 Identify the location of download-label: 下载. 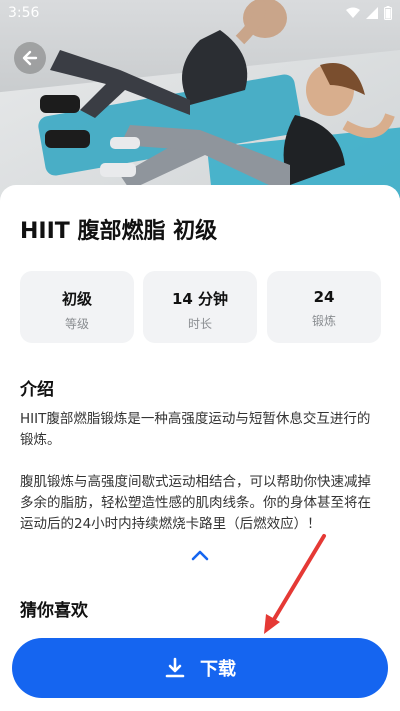
(218, 669).